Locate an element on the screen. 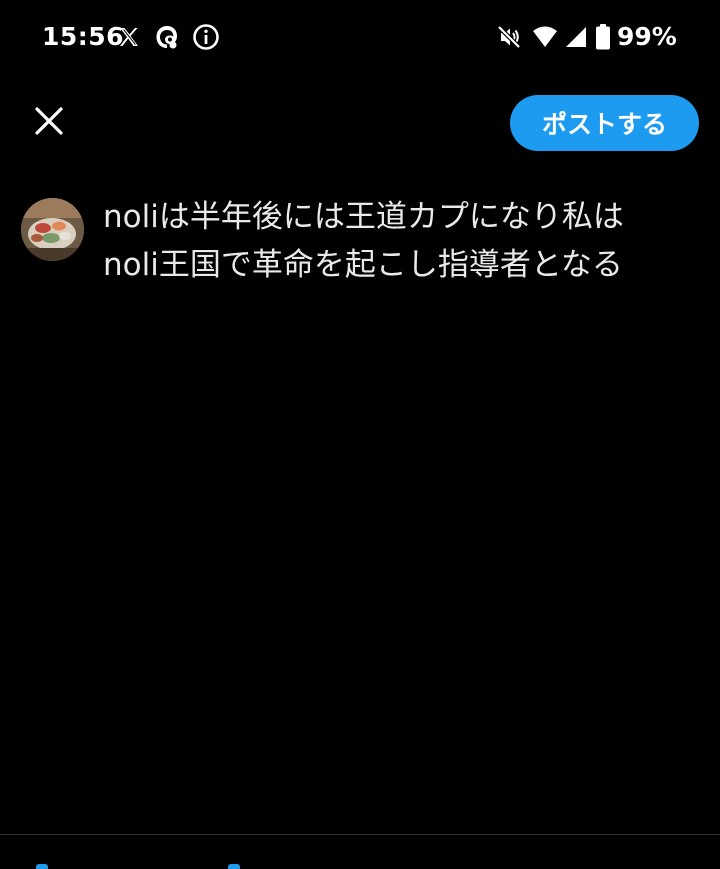 This screenshot has width=720, height=869. avatar is located at coordinates (52, 229).